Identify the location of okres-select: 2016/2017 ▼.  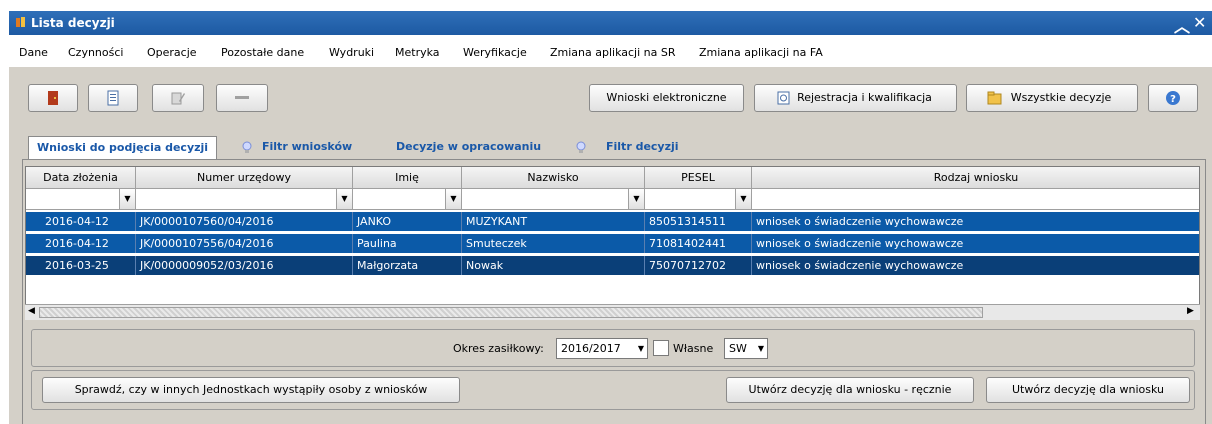
(602, 348).